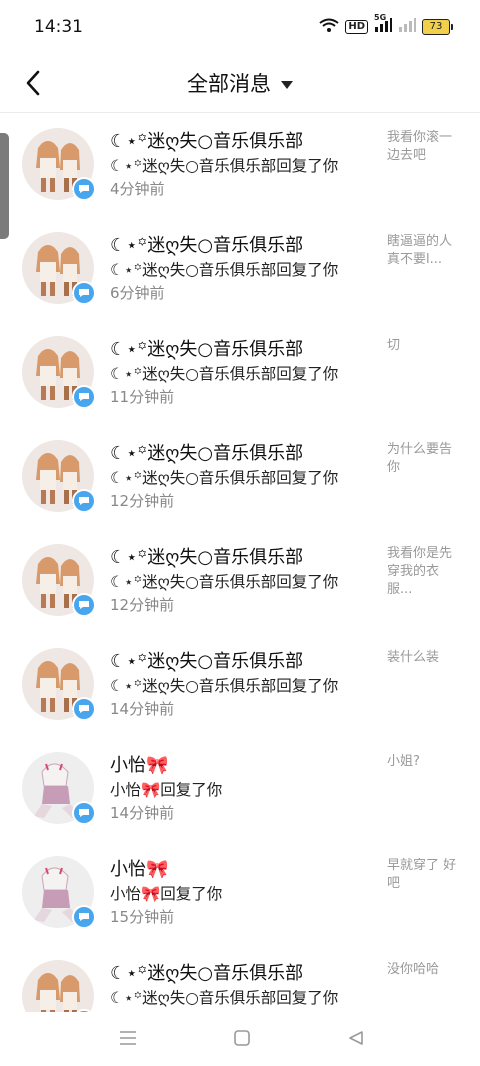 The height and width of the screenshot is (1066, 480). Describe the element at coordinates (380, 17) in the screenshot. I see `signal-label: 5G` at that location.